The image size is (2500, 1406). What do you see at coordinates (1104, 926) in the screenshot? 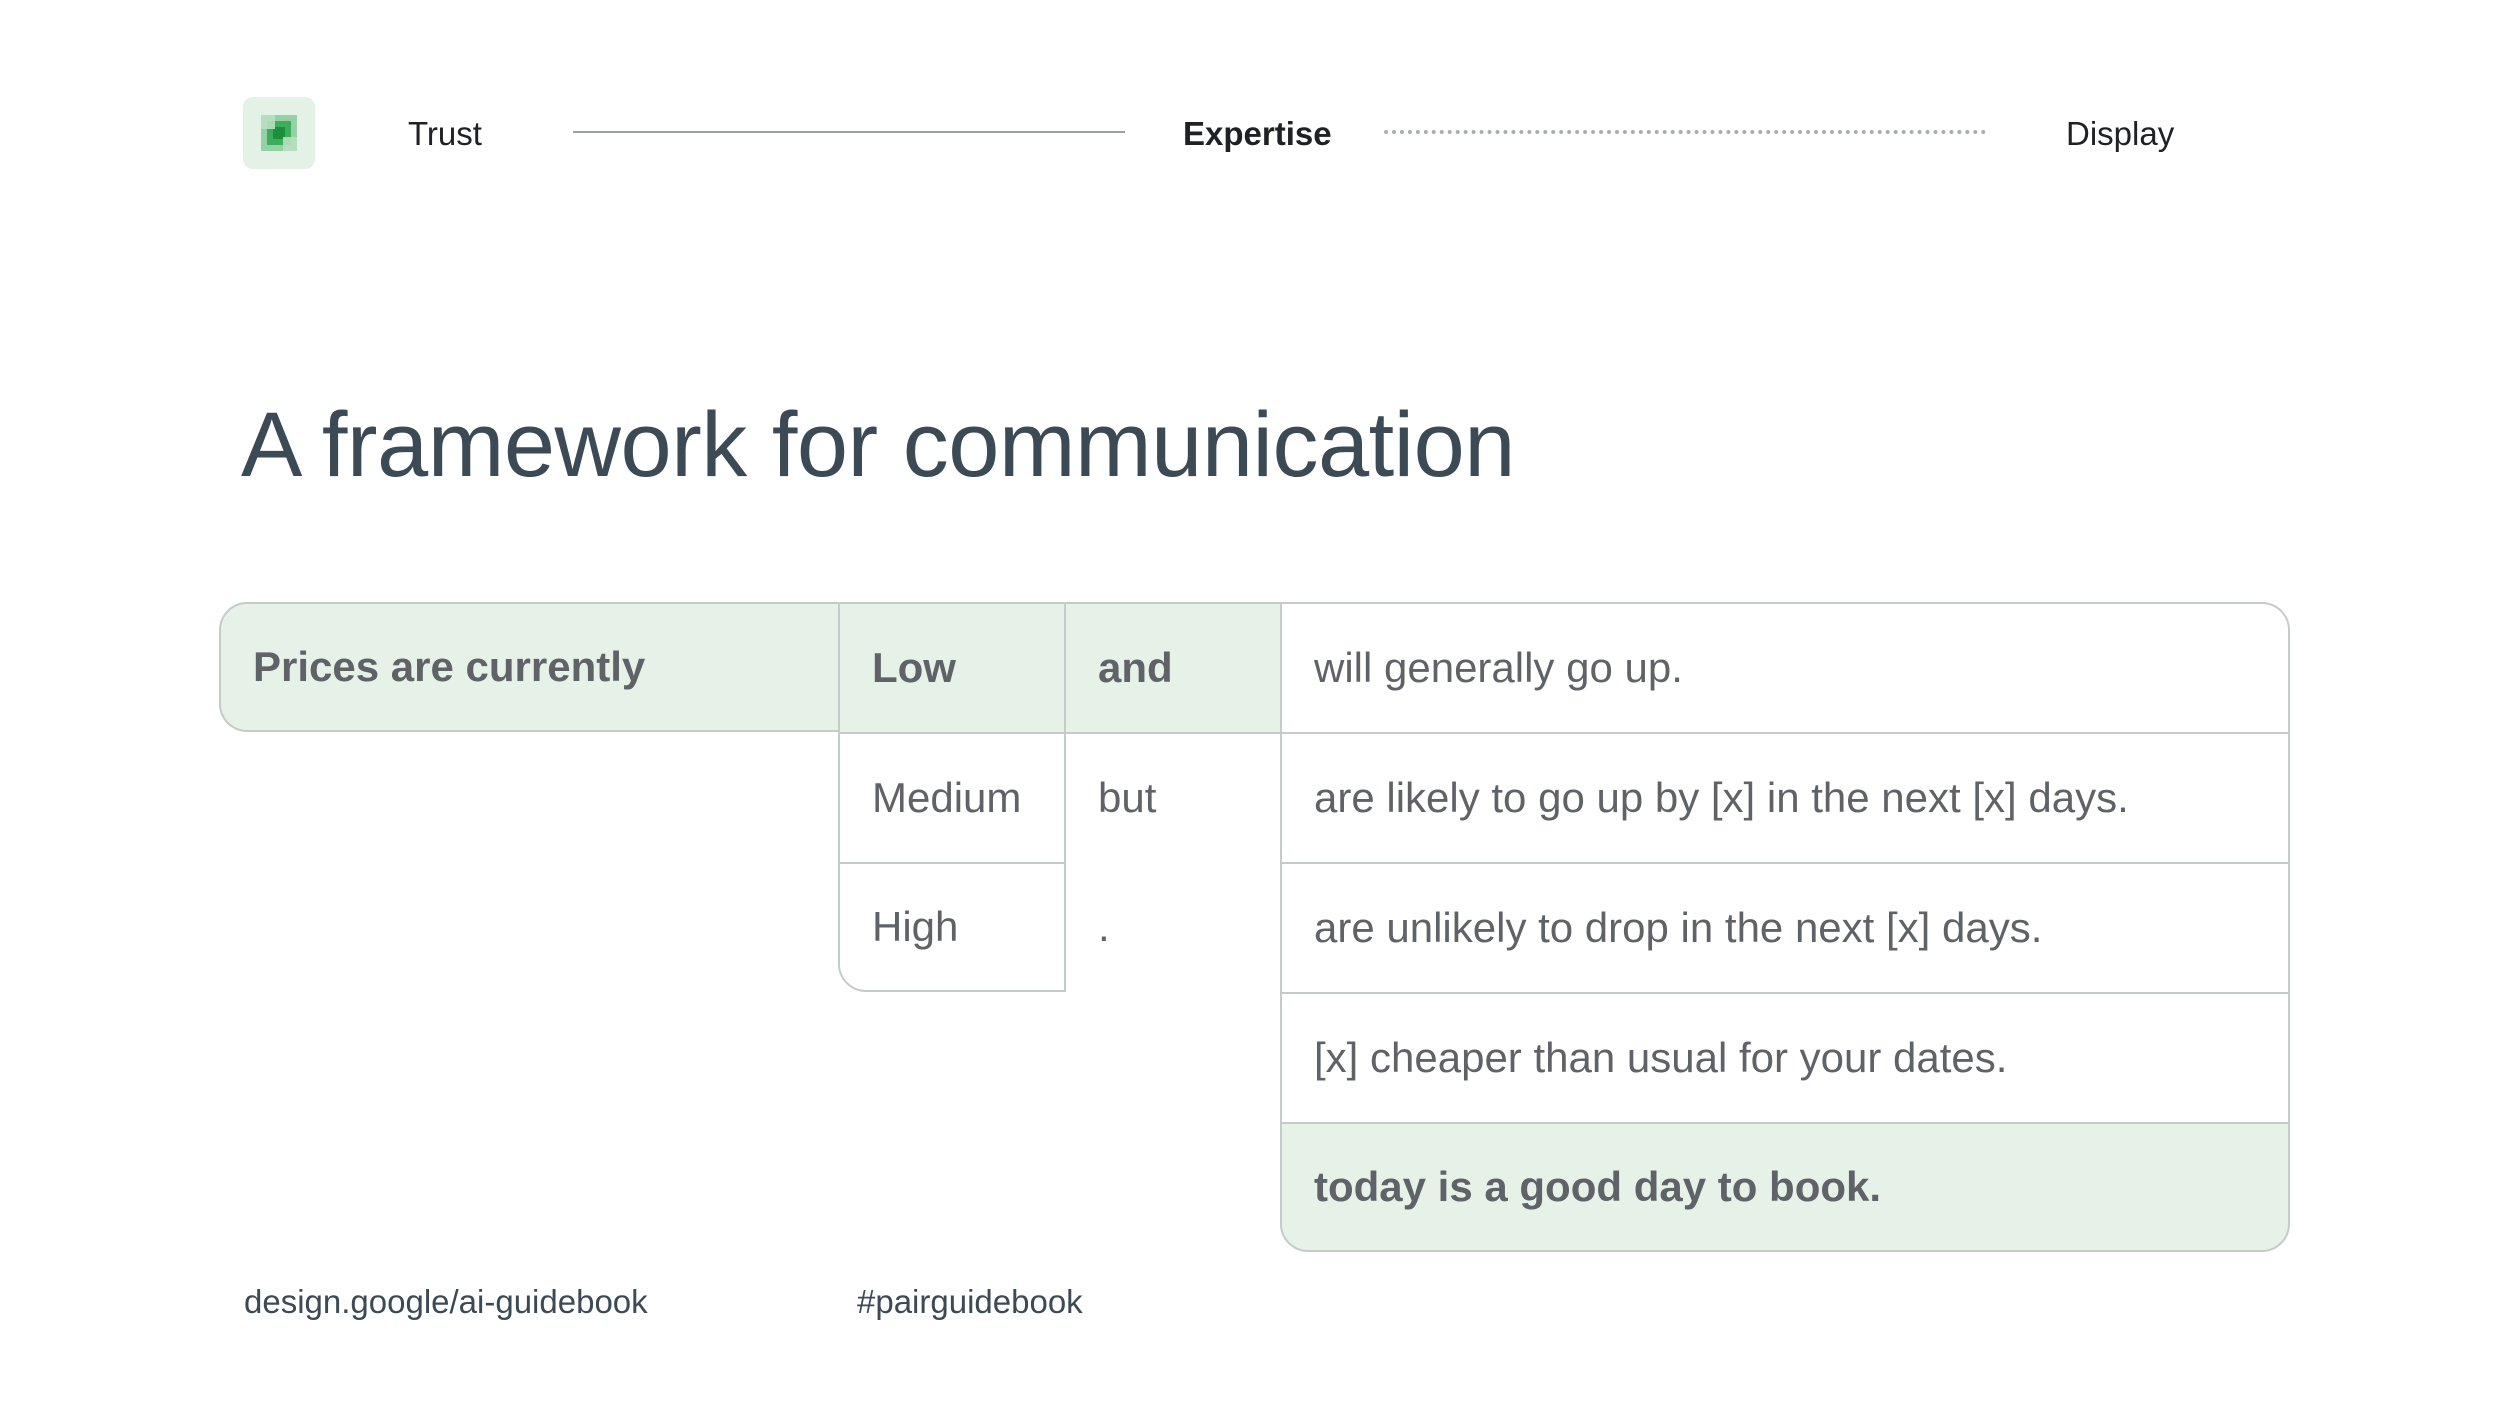
I see `framework-conjunction-text: .` at bounding box center [1104, 926].